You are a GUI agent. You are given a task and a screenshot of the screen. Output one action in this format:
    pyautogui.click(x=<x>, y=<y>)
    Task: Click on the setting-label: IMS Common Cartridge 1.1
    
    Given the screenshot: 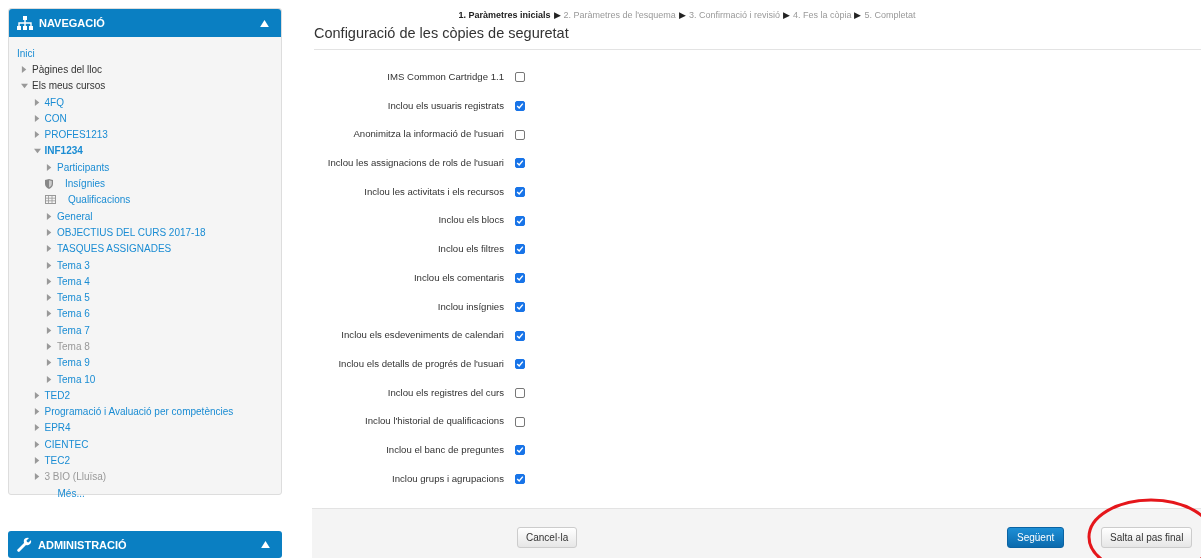 What is the action you would take?
    pyautogui.click(x=445, y=77)
    